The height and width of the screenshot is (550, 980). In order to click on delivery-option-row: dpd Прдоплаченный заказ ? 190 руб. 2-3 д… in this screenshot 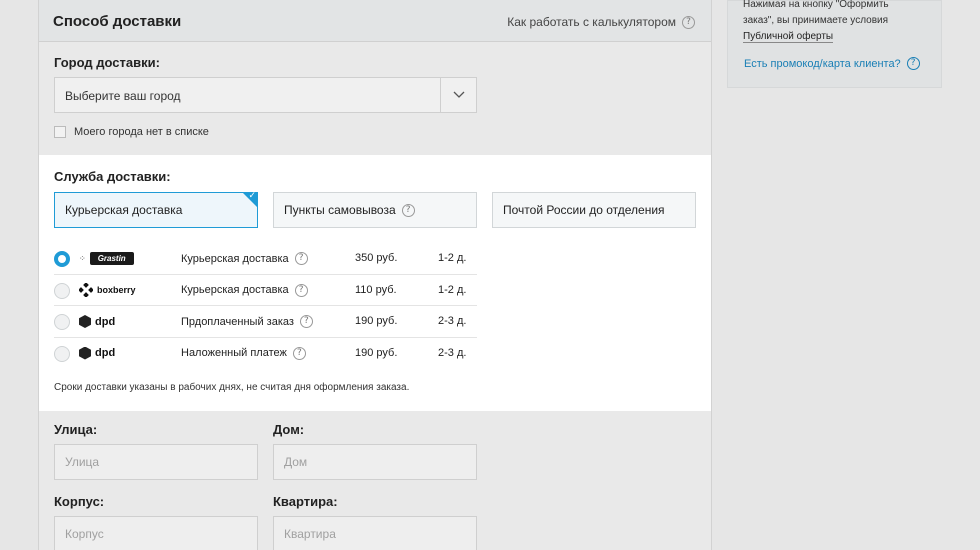, I will do `click(265, 322)`.